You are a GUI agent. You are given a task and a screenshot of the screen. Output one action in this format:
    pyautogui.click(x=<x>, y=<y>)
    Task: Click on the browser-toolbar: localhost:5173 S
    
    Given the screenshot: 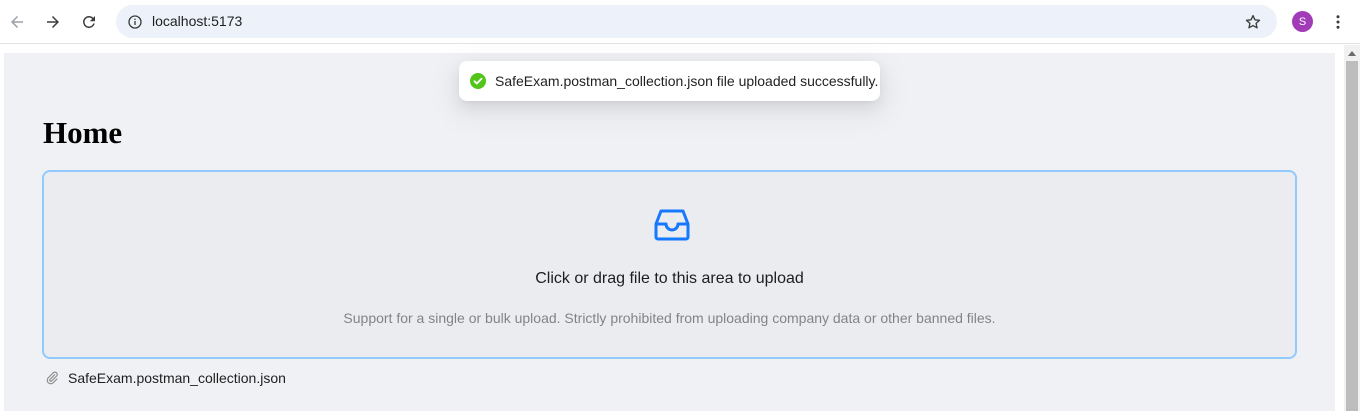 What is the action you would take?
    pyautogui.click(x=680, y=22)
    